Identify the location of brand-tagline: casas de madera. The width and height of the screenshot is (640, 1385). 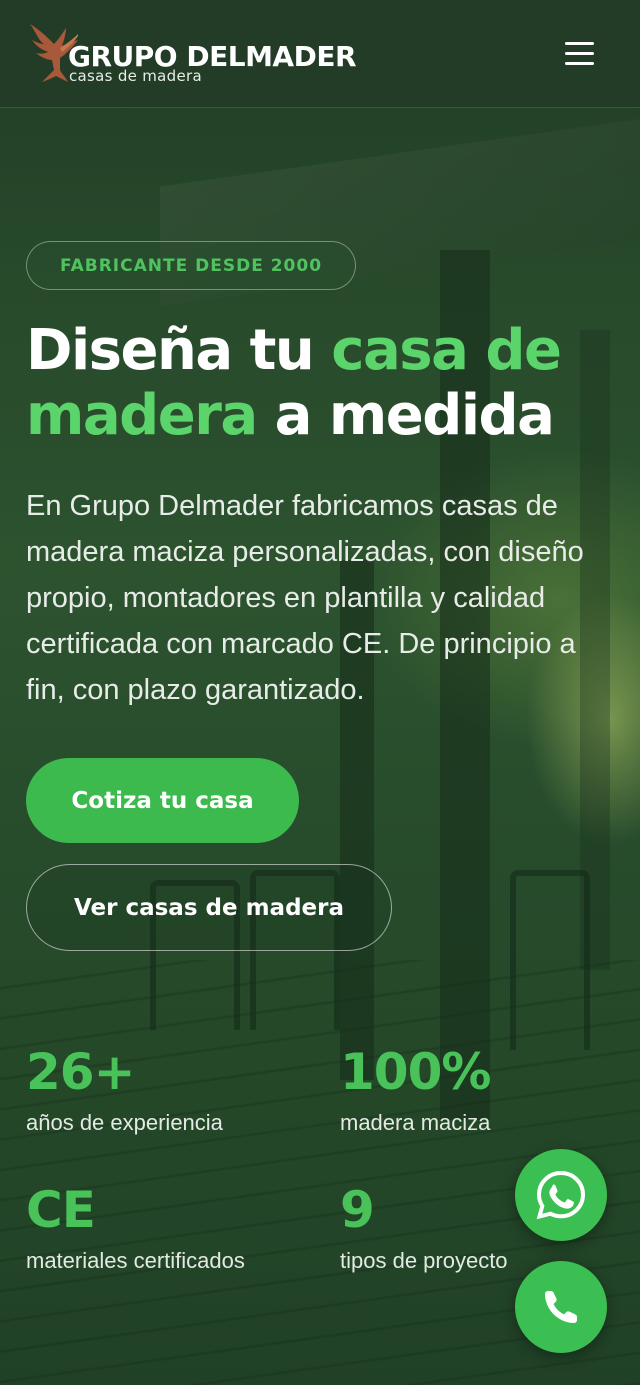
(135, 76).